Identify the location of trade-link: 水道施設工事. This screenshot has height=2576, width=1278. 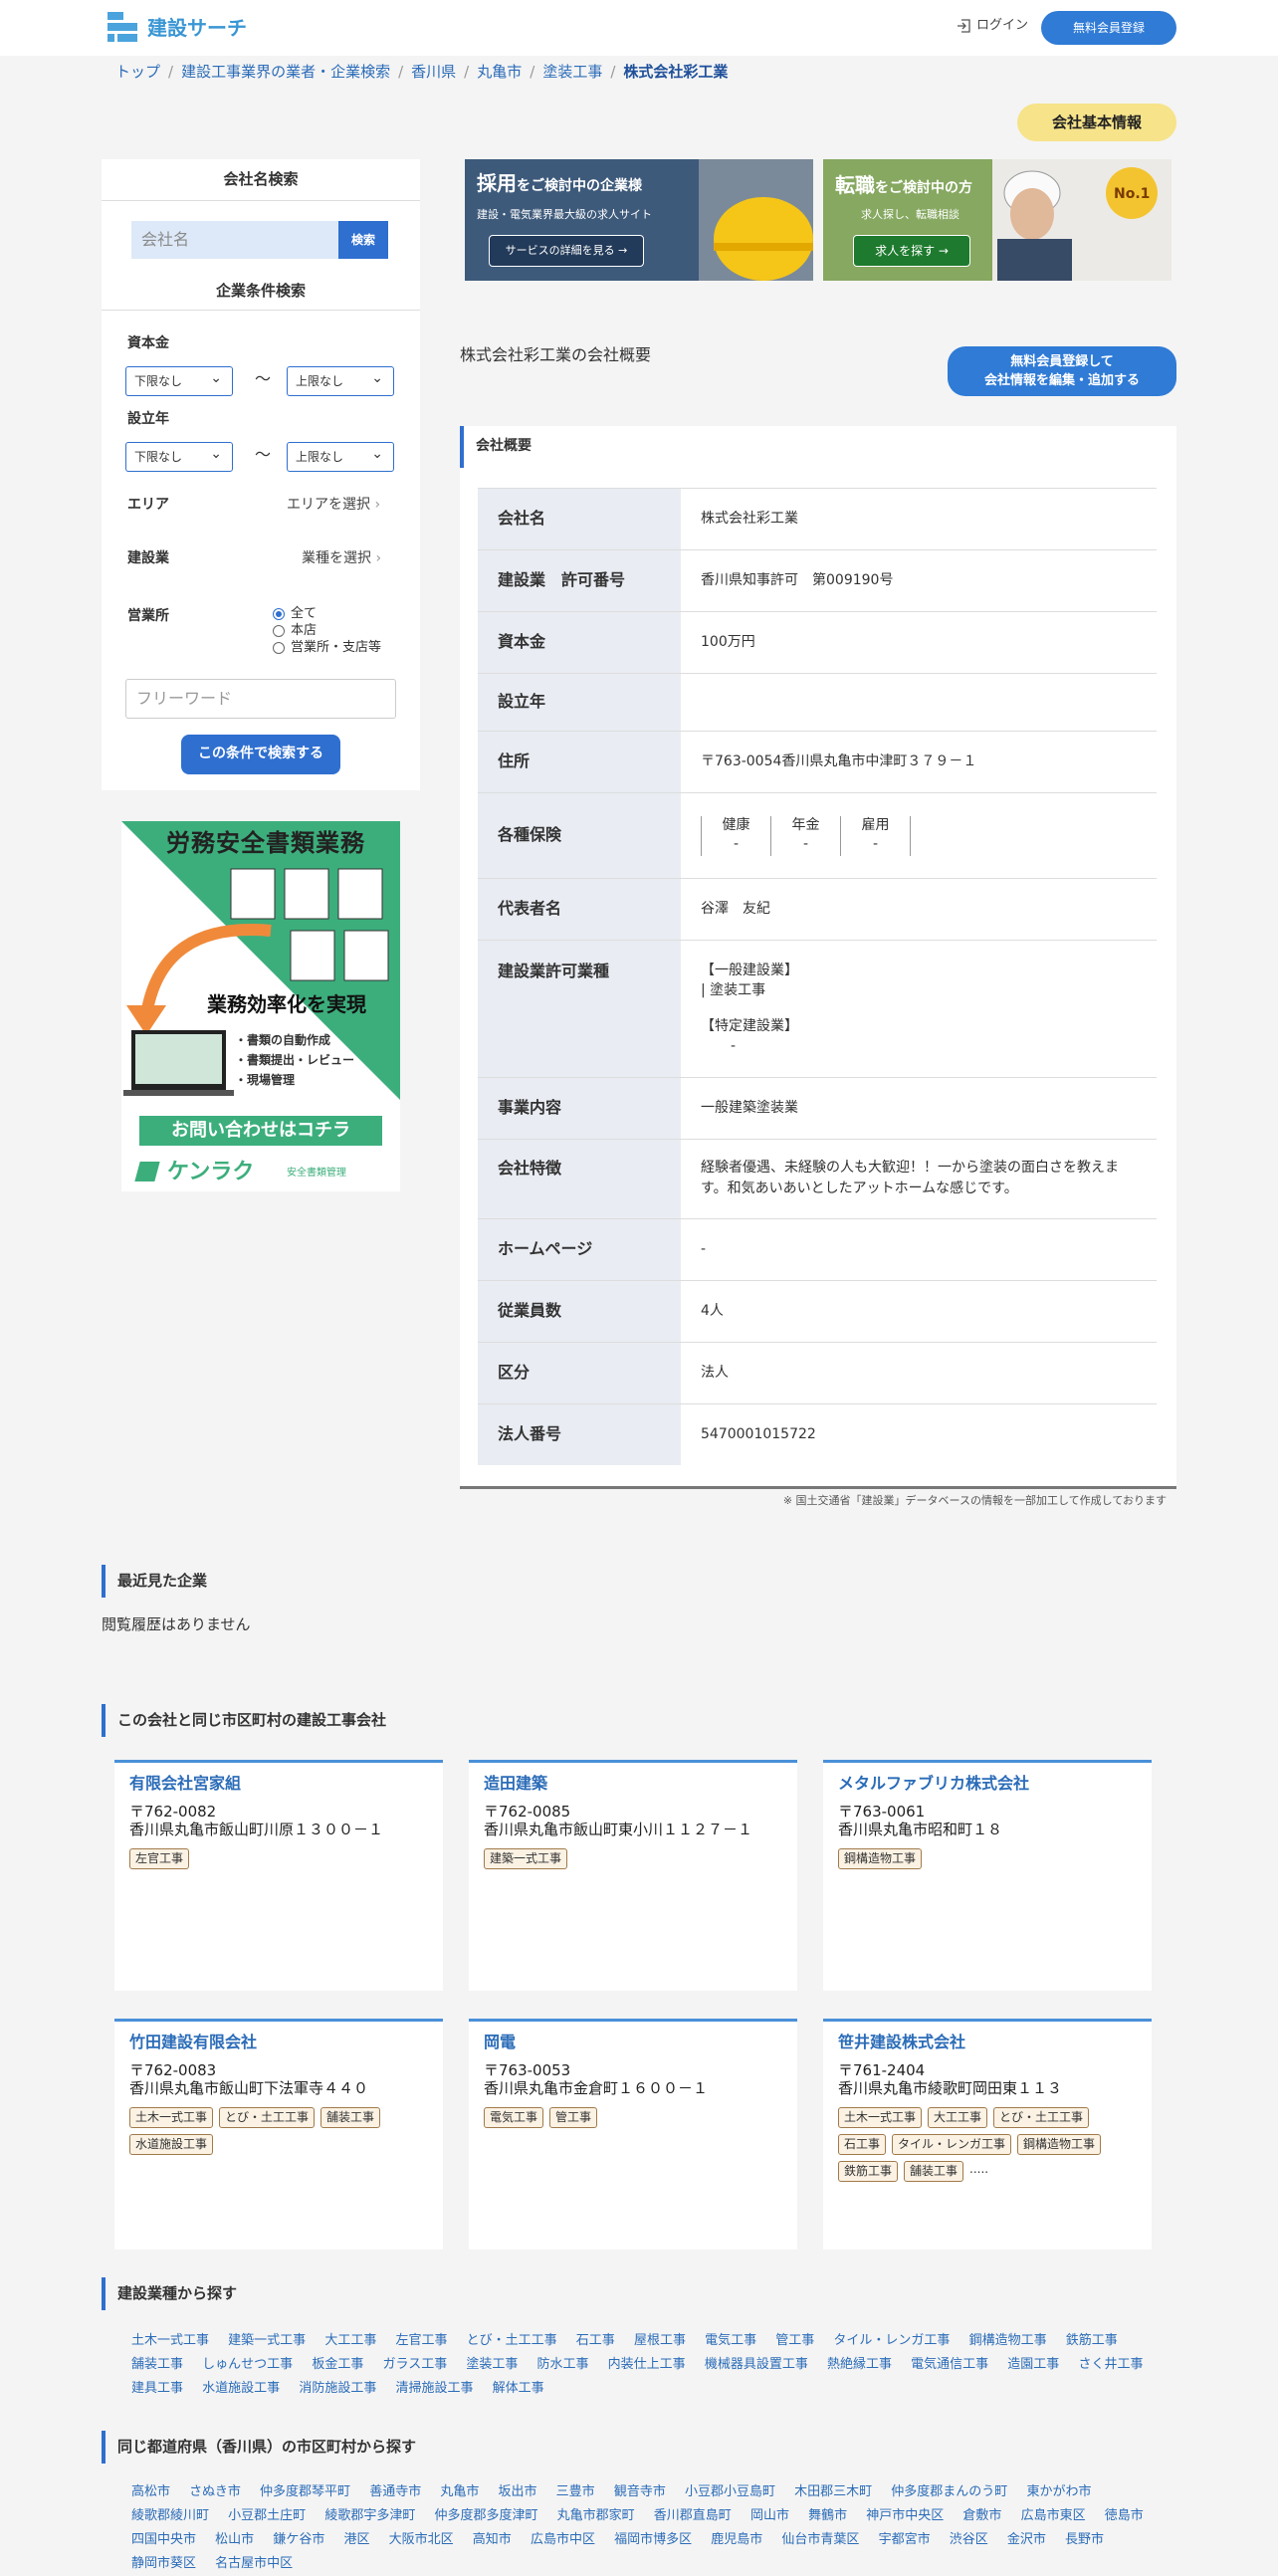
(241, 2388).